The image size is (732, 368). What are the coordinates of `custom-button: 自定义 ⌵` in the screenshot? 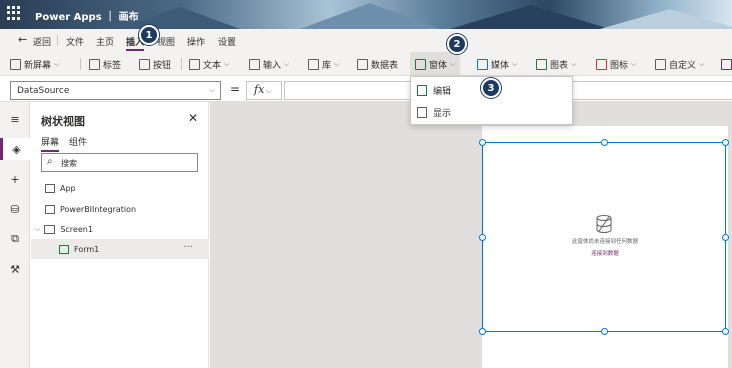 It's located at (679, 64).